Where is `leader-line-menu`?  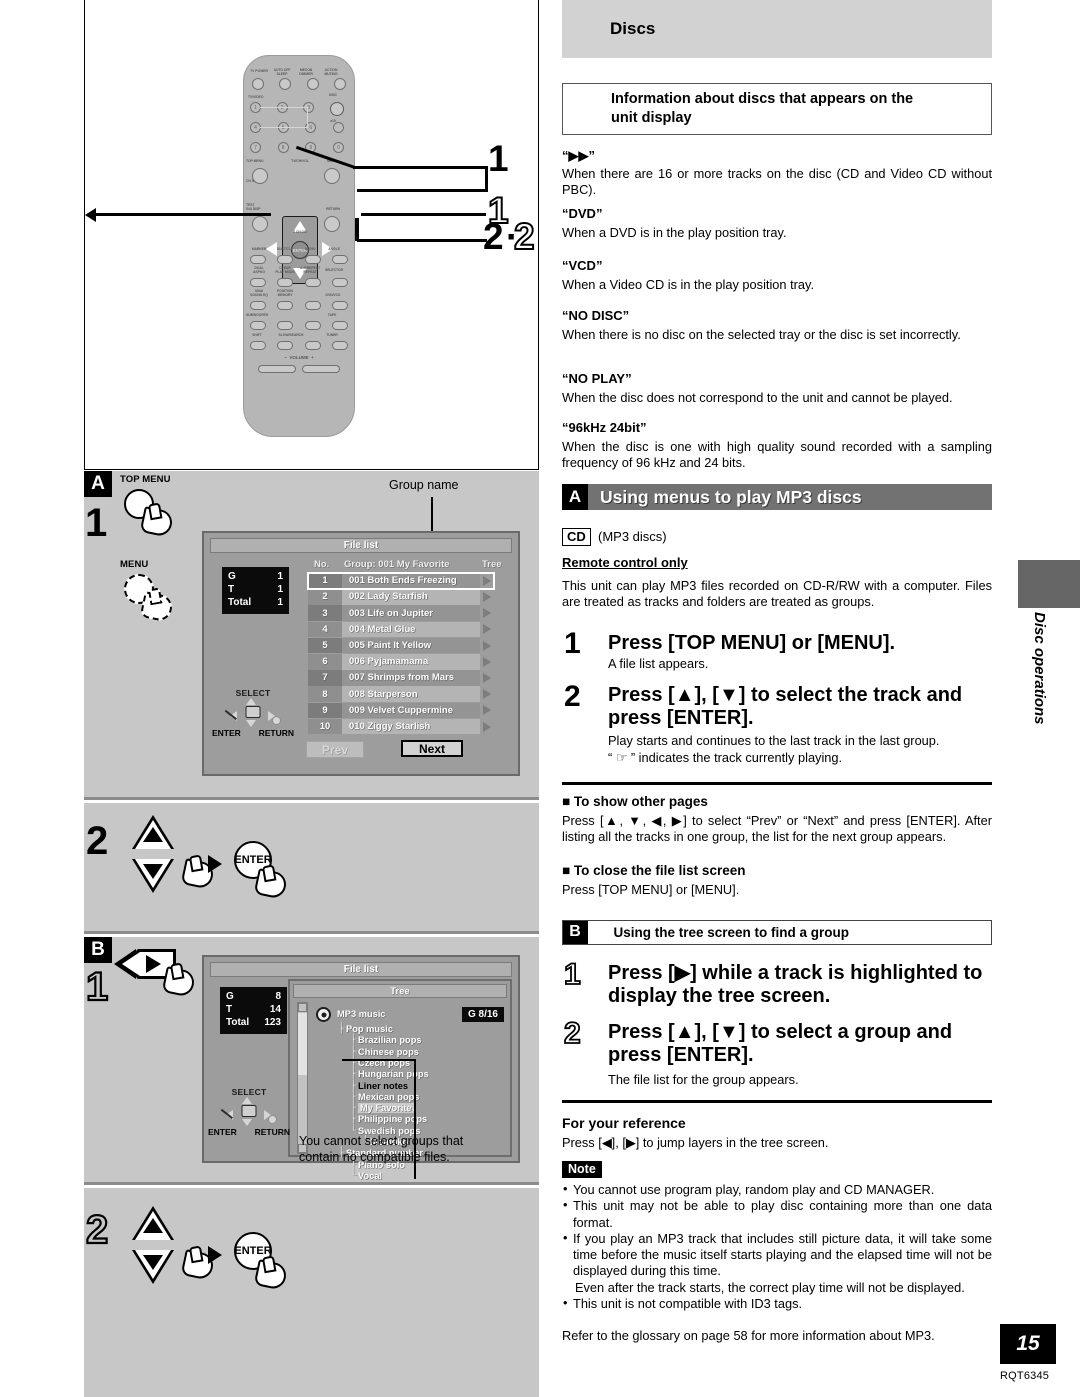
leader-line-menu is located at coordinates (422, 190).